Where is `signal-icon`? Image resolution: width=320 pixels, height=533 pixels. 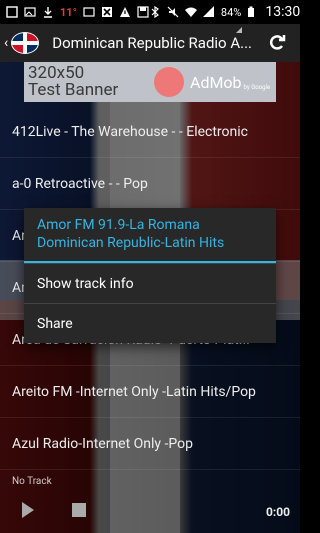 signal-icon is located at coordinates (208, 12).